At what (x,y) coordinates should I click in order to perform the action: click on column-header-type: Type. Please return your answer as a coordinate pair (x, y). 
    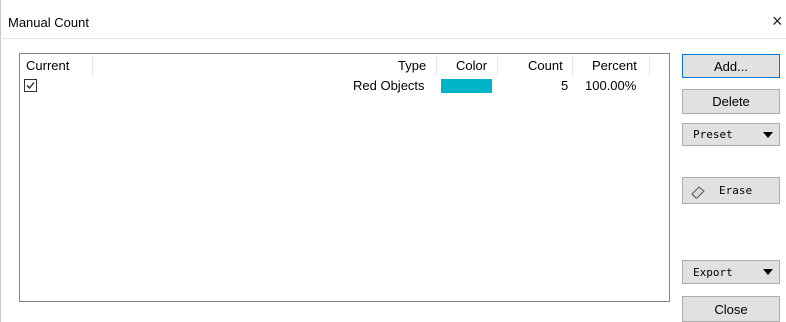
    Looking at the image, I should click on (412, 65).